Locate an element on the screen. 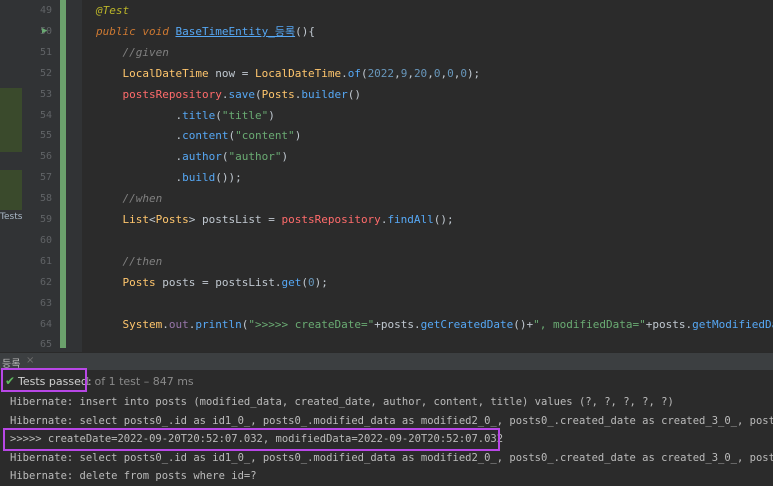  code-token: now = is located at coordinates (235, 73).